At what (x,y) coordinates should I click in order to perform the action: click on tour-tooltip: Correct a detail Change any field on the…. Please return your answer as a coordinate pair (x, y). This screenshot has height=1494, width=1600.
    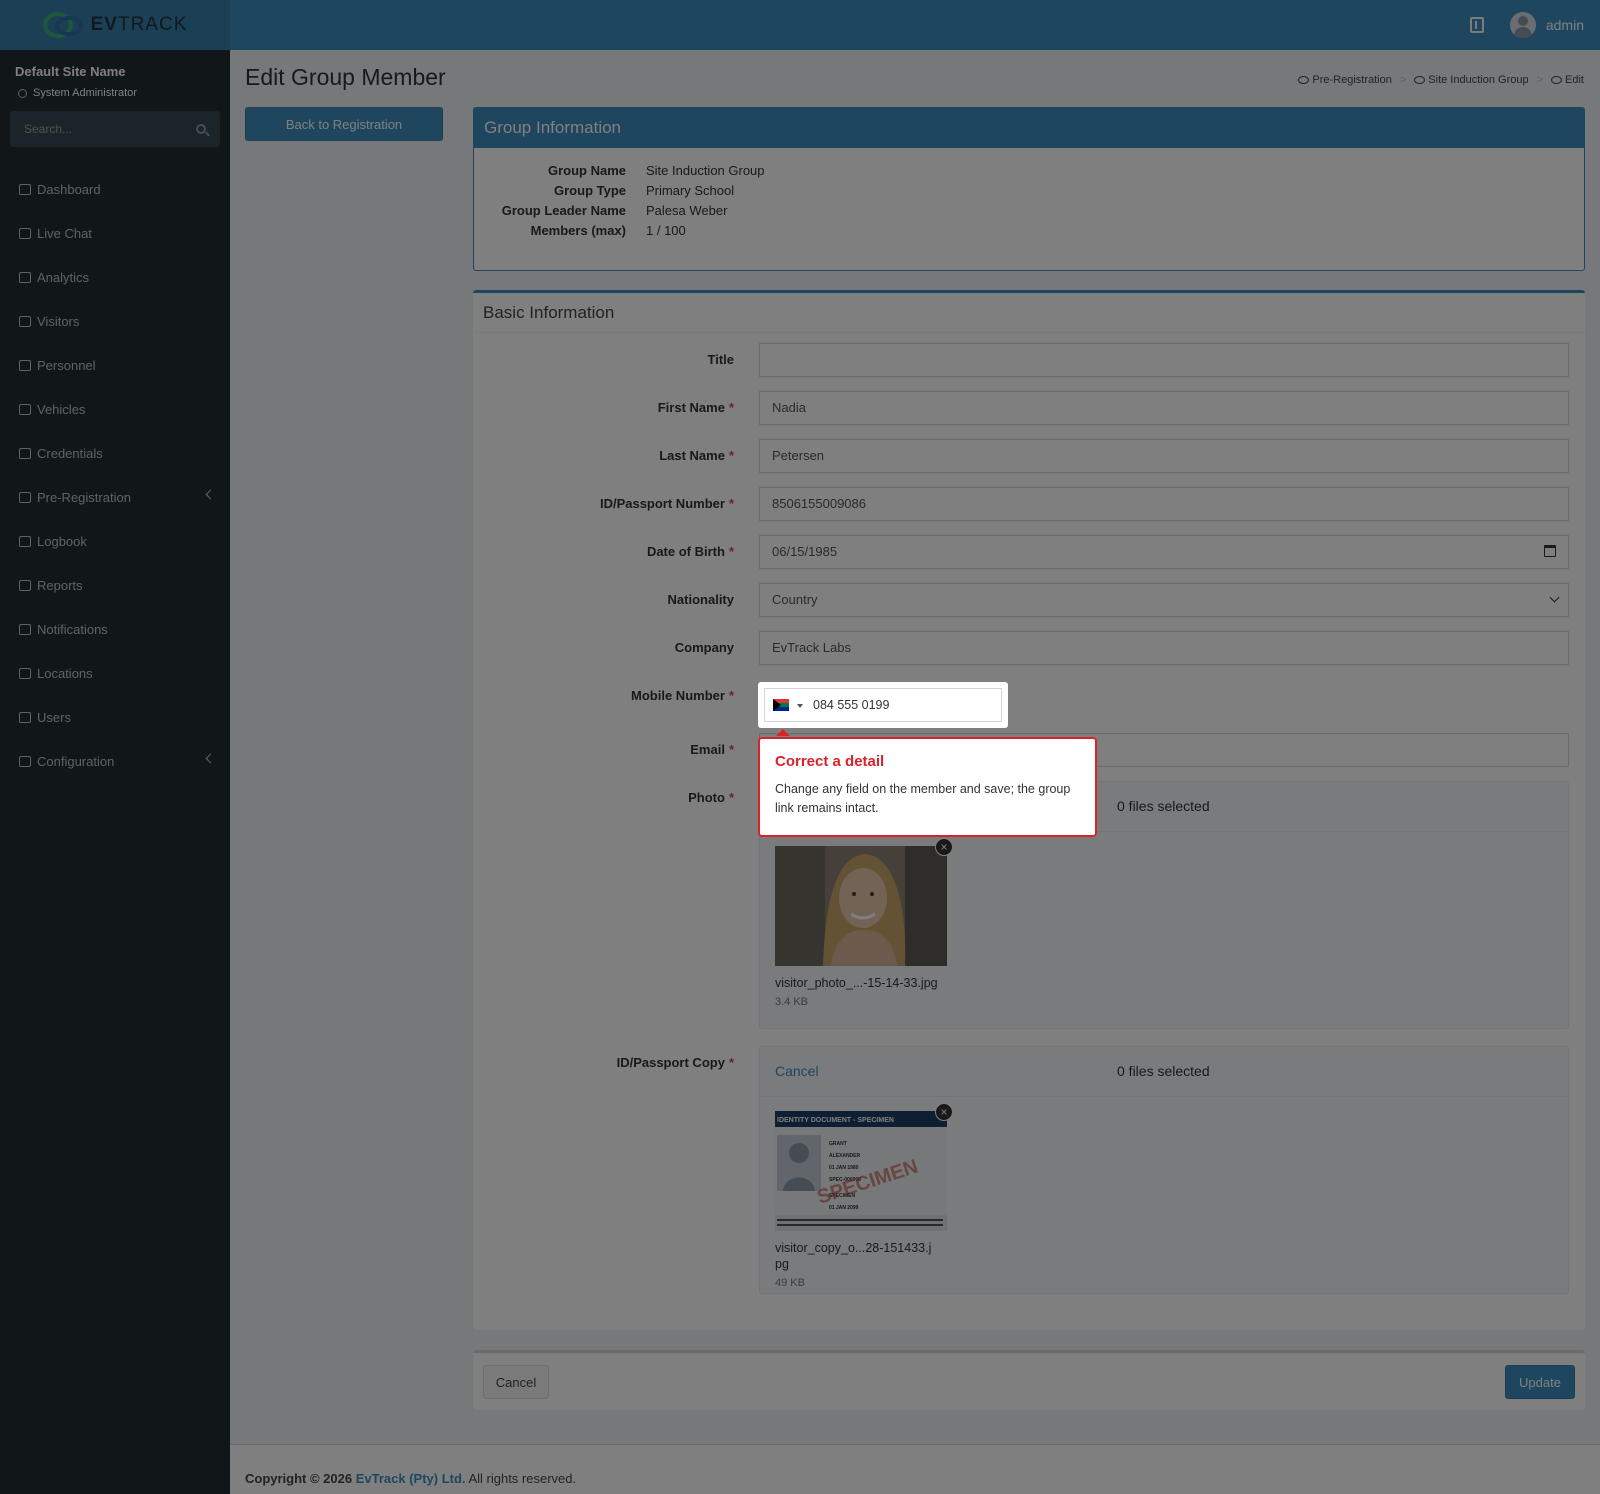
    Looking at the image, I should click on (927, 787).